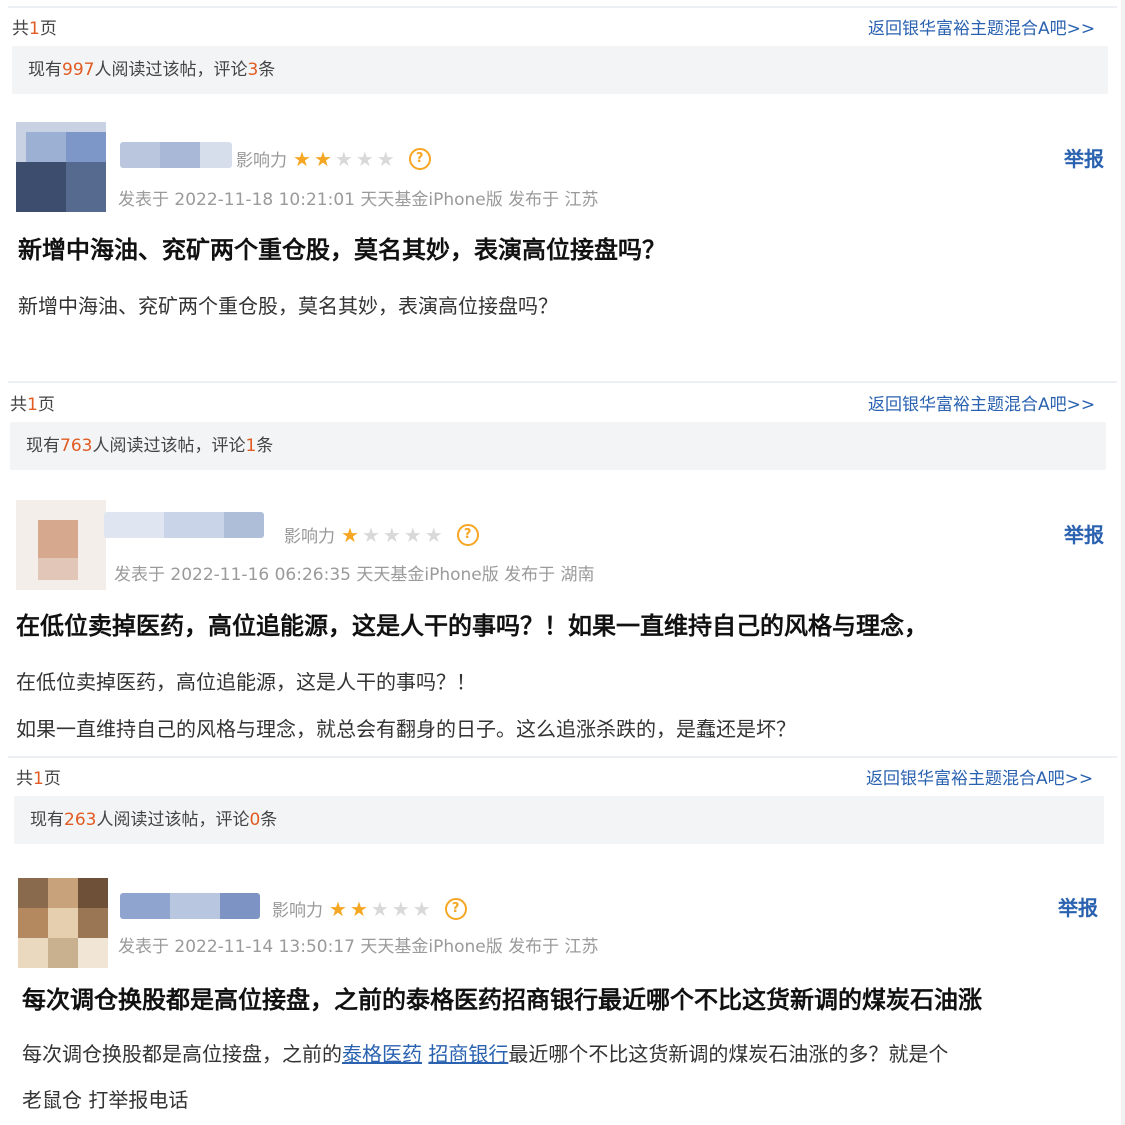  Describe the element at coordinates (342, 250) in the screenshot. I see `post-title: 新增中海油、兖矿两个重仓股，莫名其妙，表演高位接盘吗？` at that location.